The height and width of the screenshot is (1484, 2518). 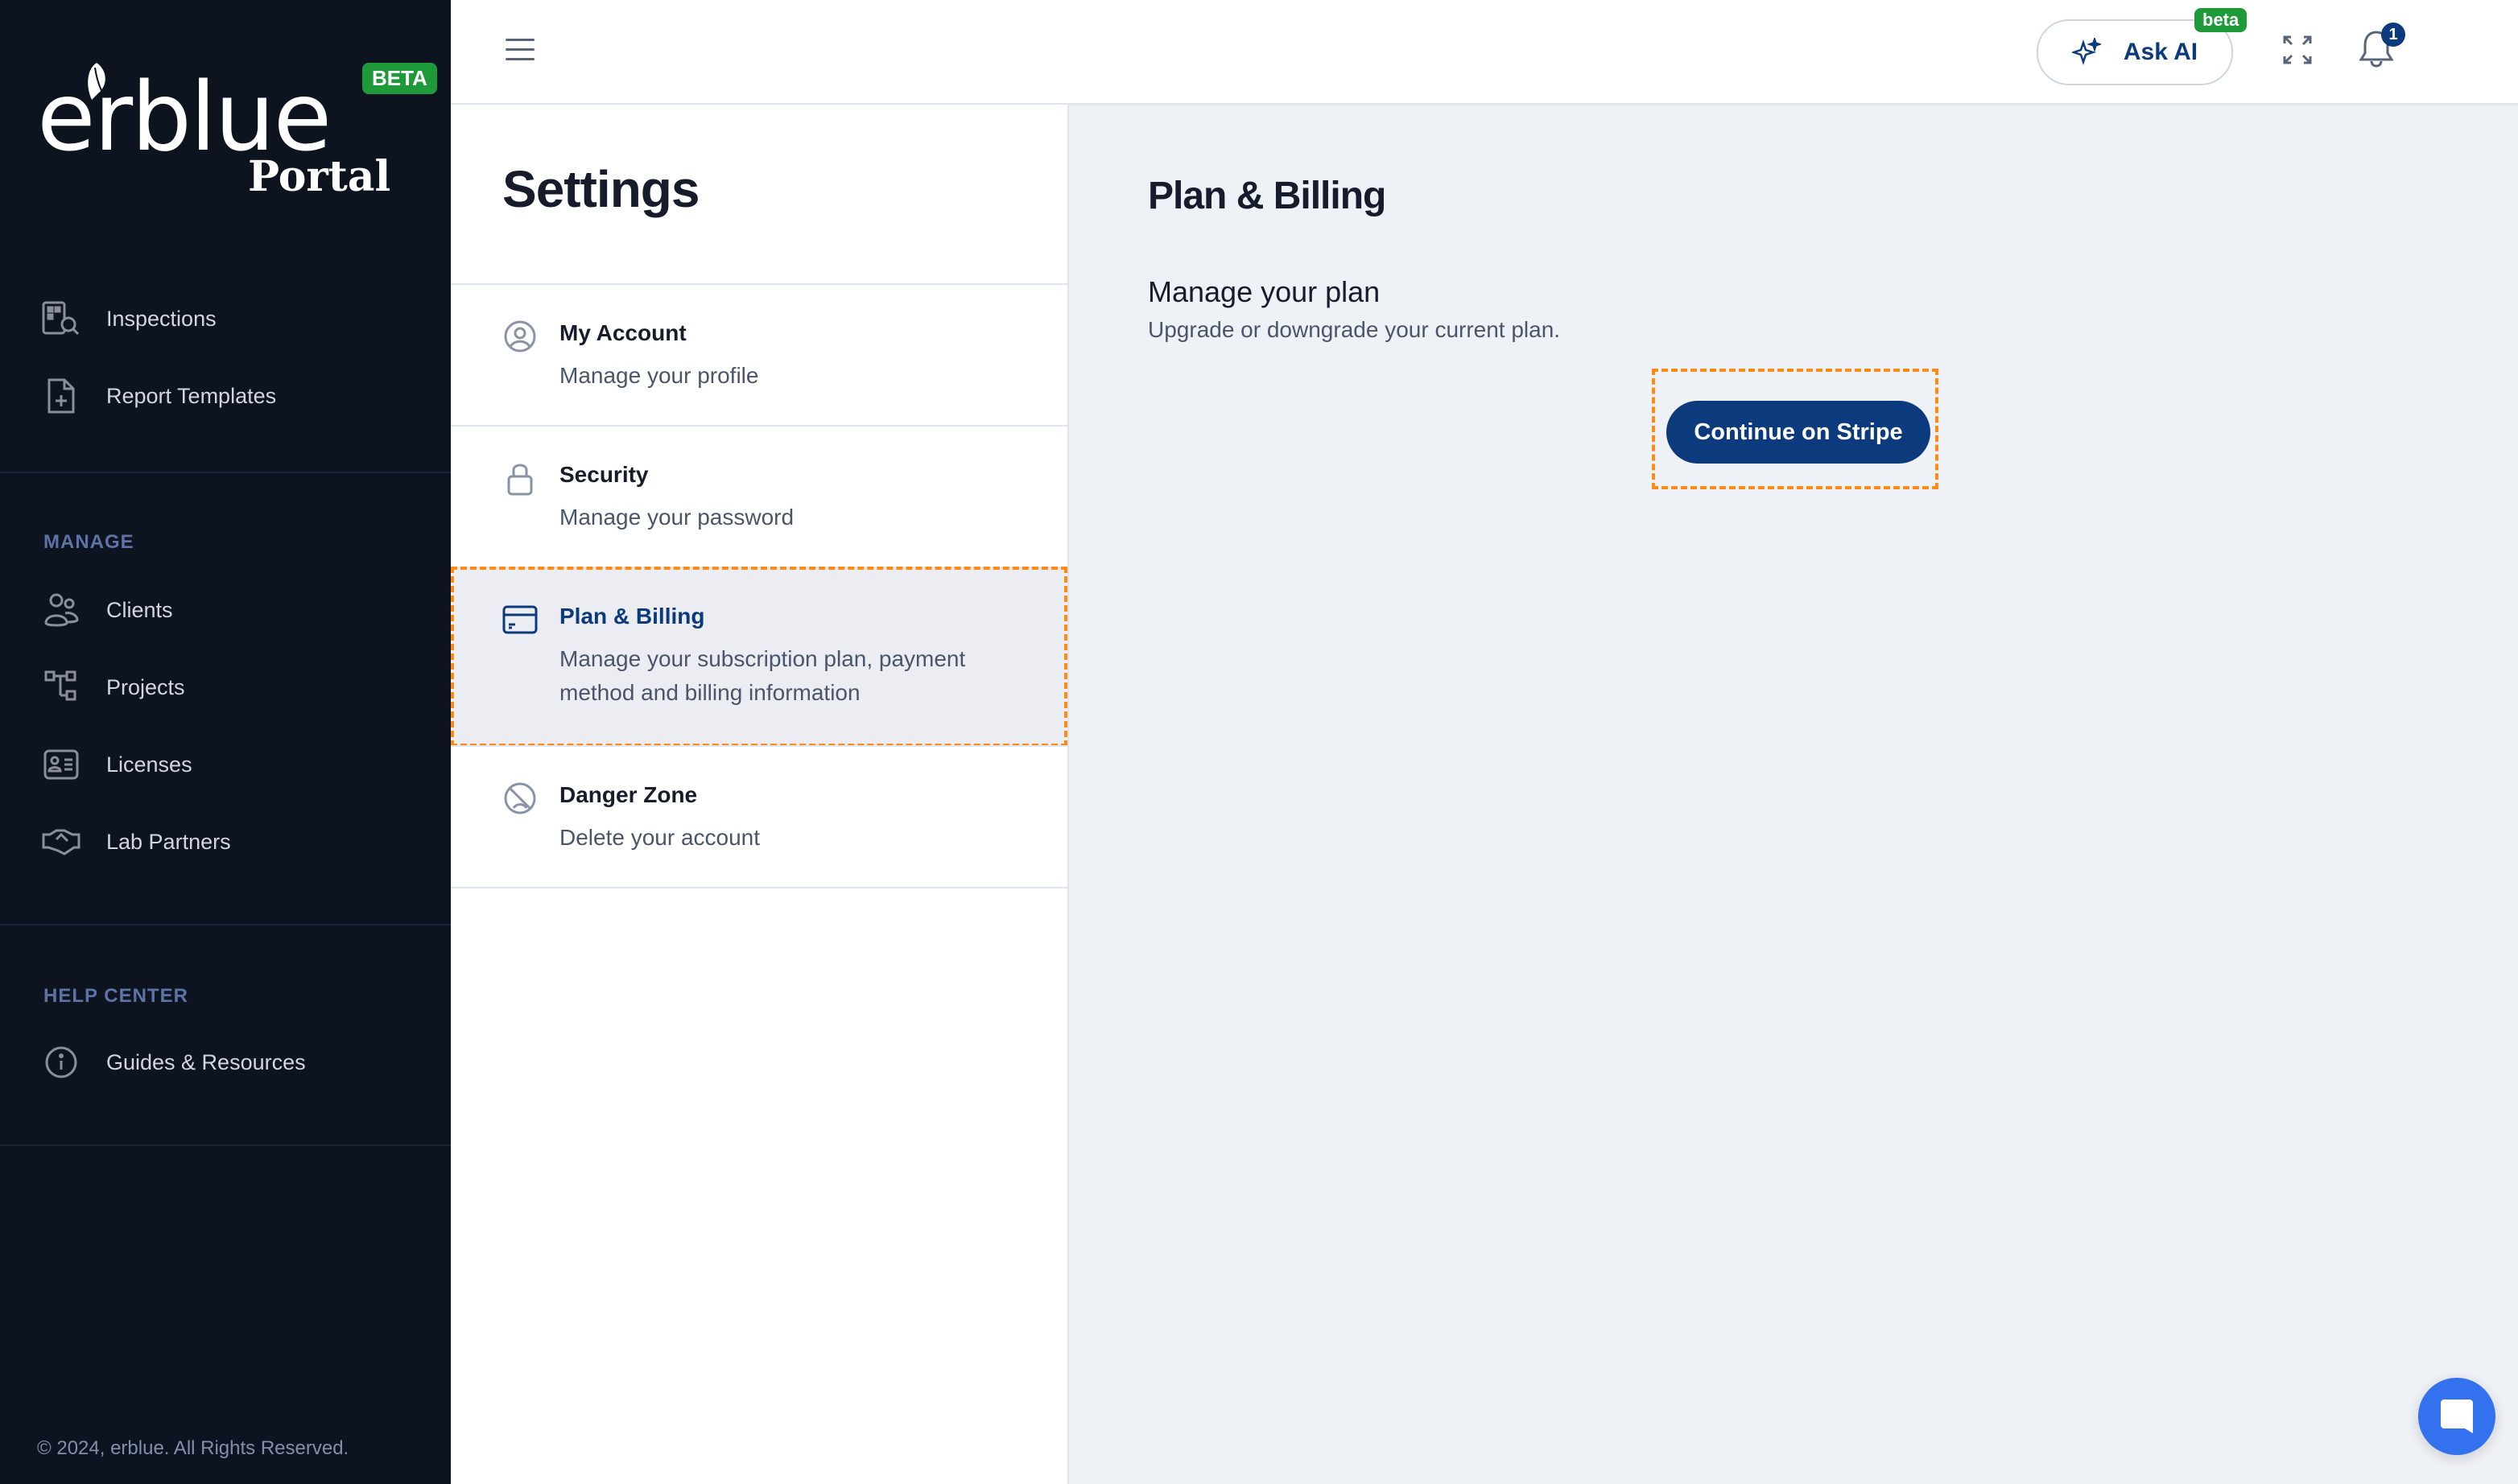 I want to click on sidebar-item-label: Projects, so click(x=145, y=686).